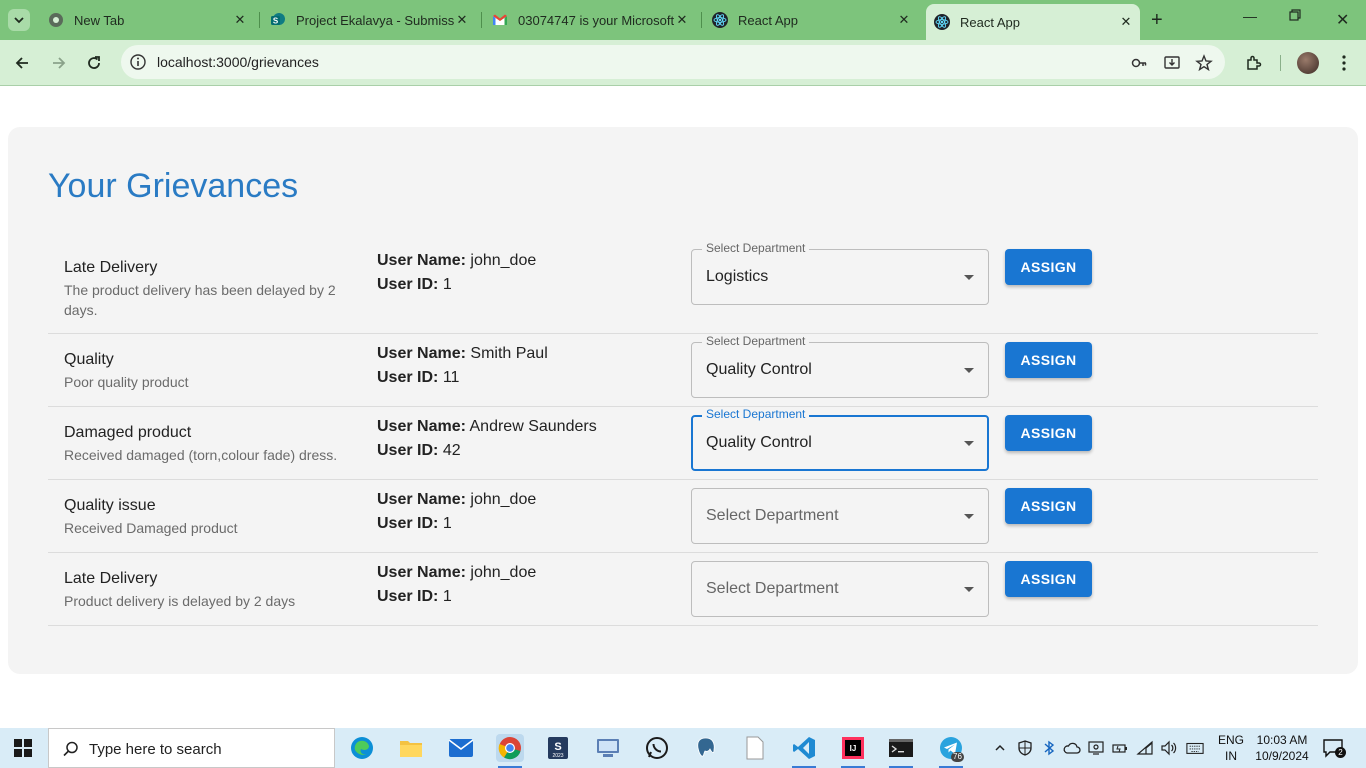 Image resolution: width=1366 pixels, height=768 pixels. What do you see at coordinates (1250, 16) in the screenshot?
I see `minimize-button: —` at bounding box center [1250, 16].